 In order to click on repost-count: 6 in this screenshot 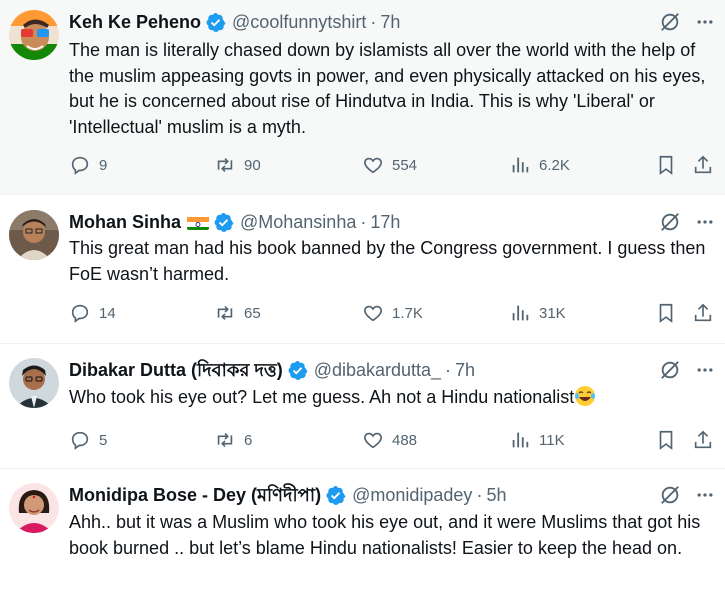, I will do `click(248, 440)`.